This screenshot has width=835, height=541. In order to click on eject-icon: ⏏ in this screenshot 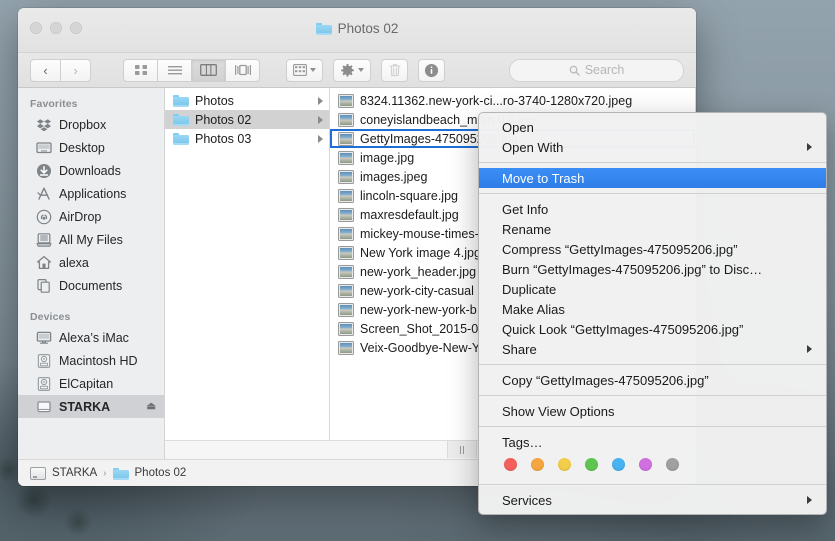, I will do `click(151, 406)`.